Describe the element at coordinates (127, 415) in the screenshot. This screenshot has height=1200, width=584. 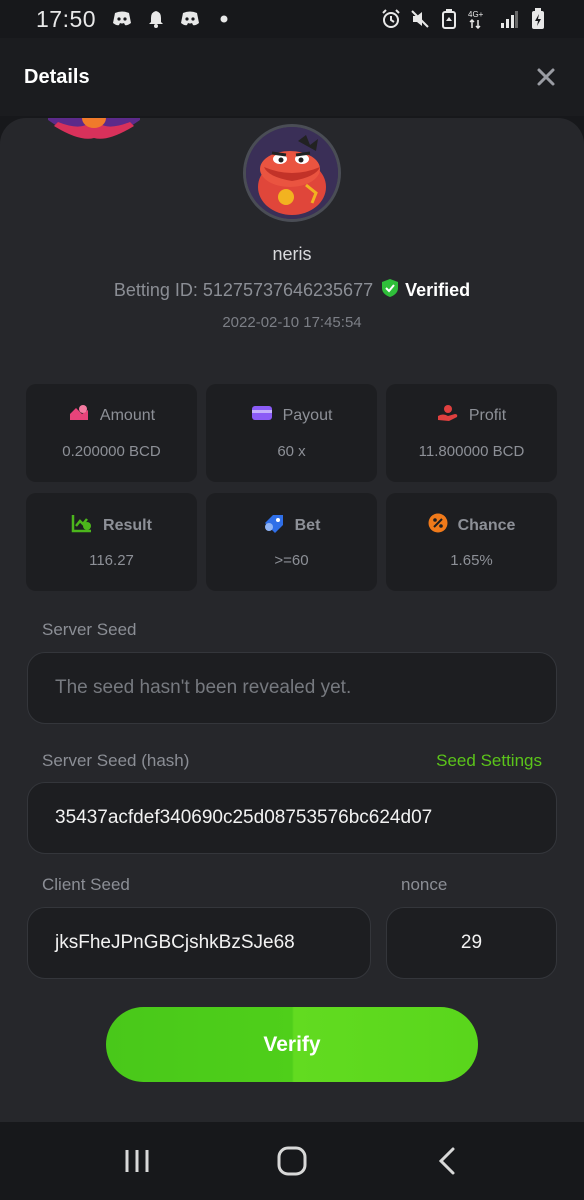
I see `stat-label: Amount` at that location.